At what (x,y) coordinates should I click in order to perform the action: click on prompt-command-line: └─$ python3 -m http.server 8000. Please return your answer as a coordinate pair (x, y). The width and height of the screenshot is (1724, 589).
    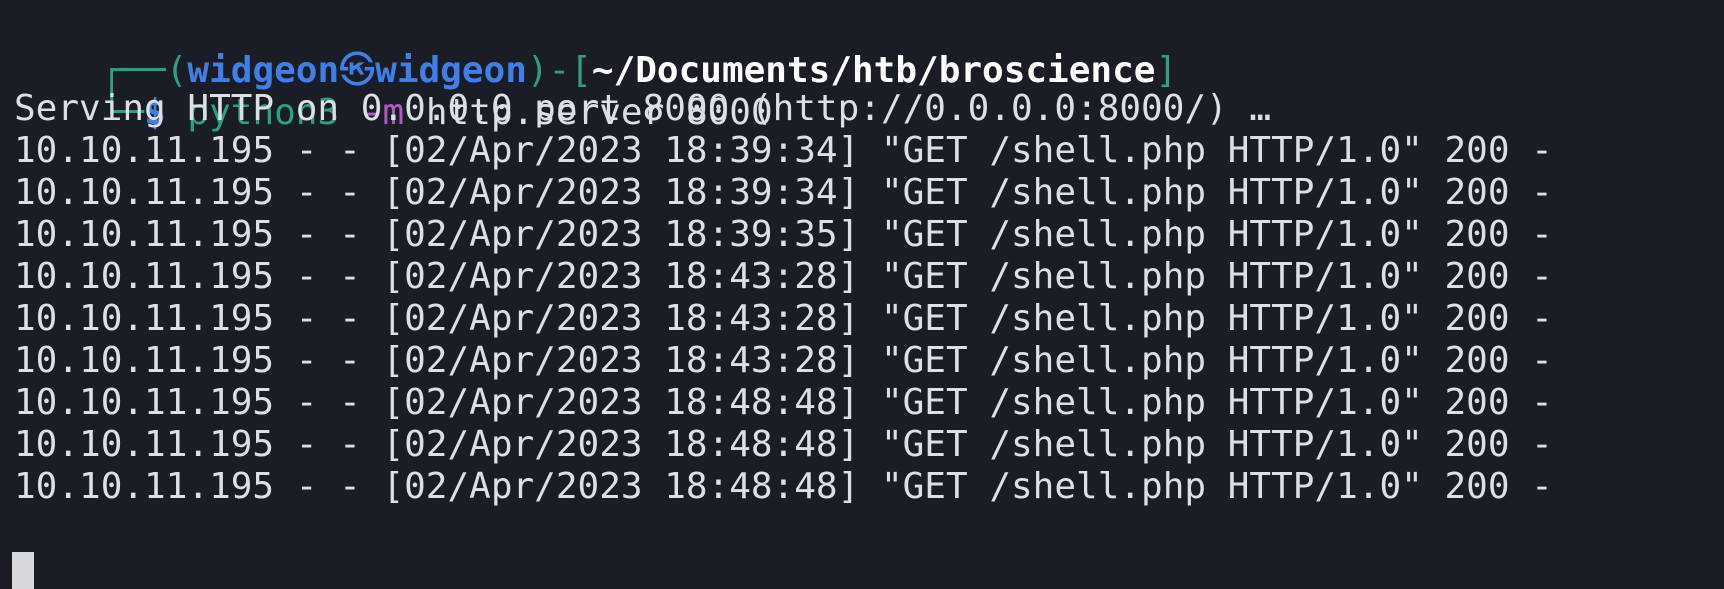
    Looking at the image, I should click on (393, 88).